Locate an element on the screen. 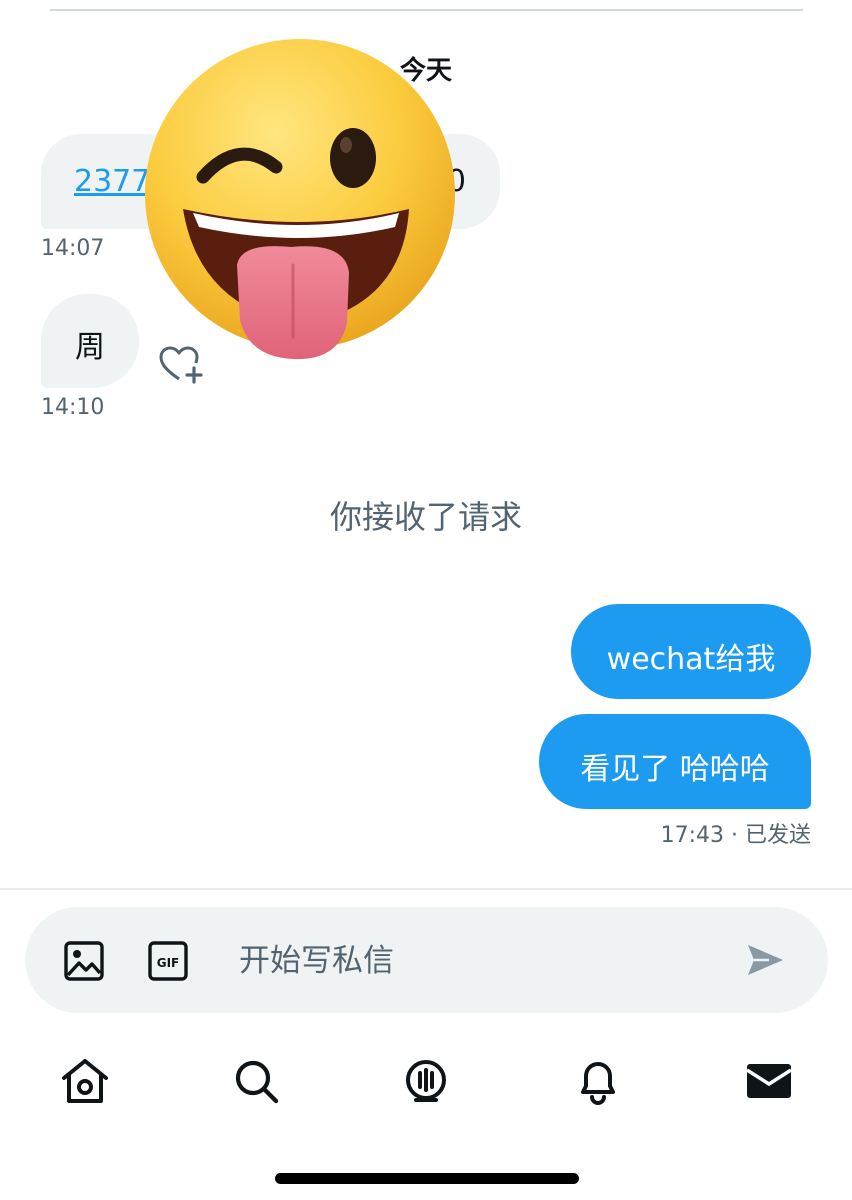 This screenshot has width=852, height=1200. bottom-navigation is located at coordinates (426, 1080).